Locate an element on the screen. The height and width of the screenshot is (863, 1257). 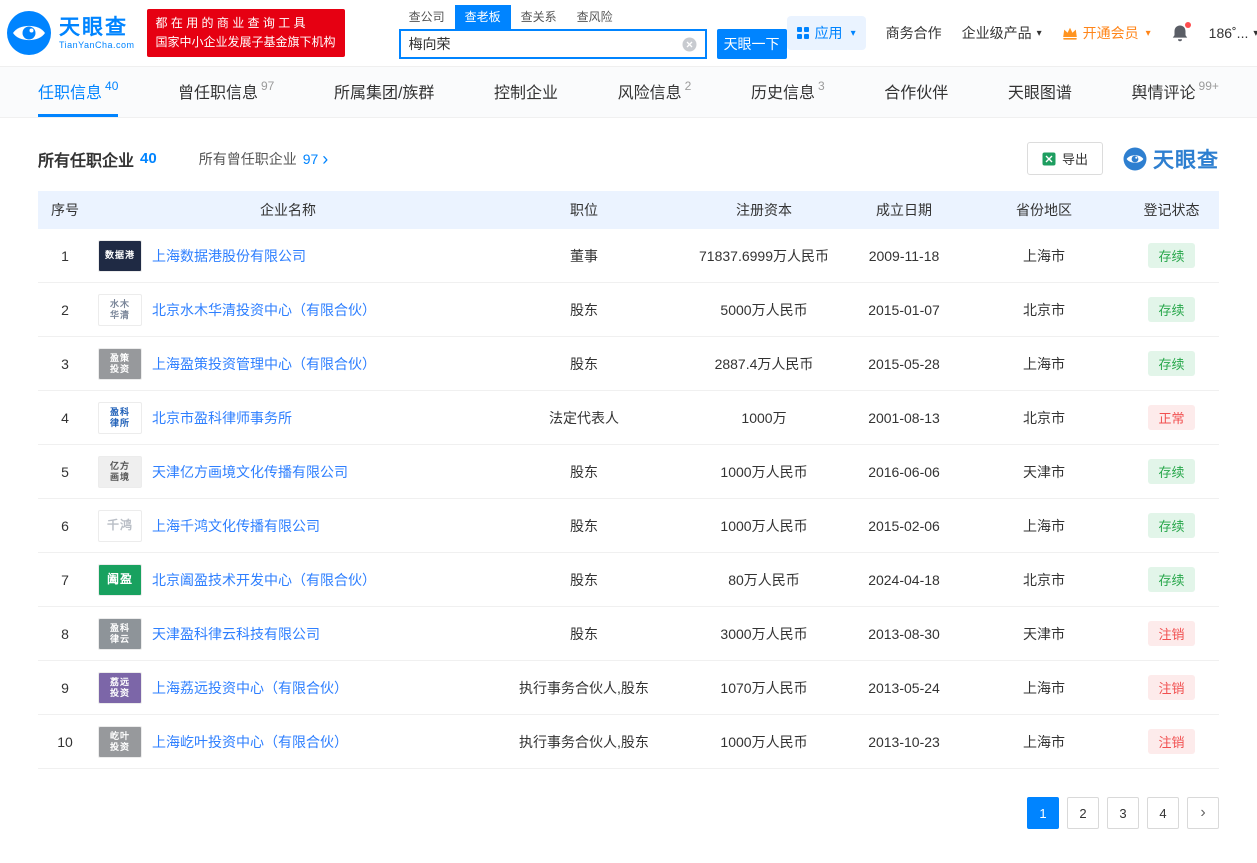
company-cell: 千鸿 上海千鸿文化传播有限公司 is located at coordinates (288, 525).